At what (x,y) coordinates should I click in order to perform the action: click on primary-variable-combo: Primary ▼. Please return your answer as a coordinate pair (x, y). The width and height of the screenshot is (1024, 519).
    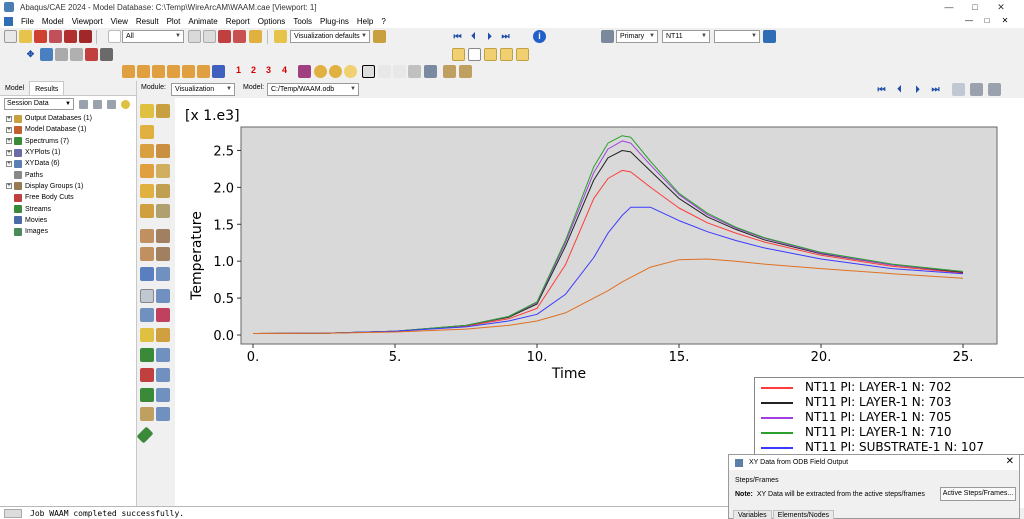
    Looking at the image, I should click on (637, 36).